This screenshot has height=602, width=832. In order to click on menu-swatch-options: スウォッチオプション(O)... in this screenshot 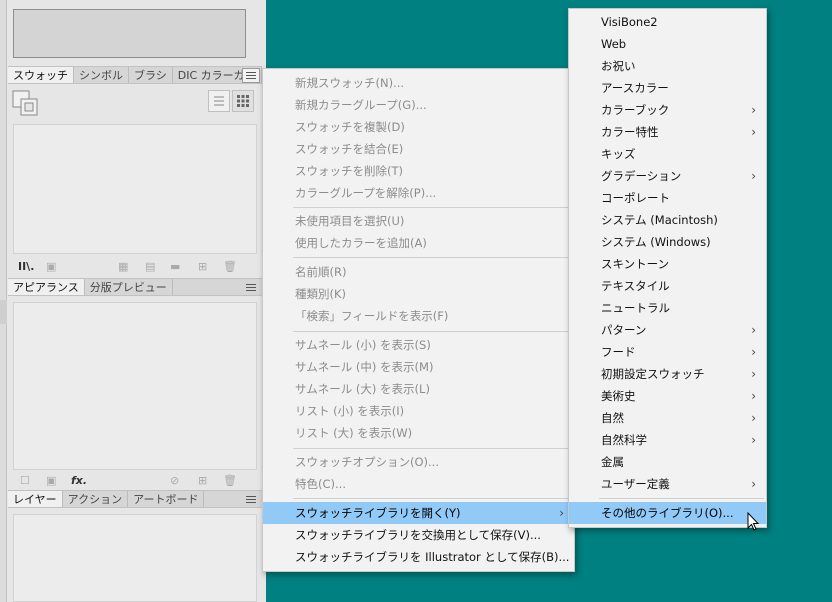, I will do `click(418, 462)`.